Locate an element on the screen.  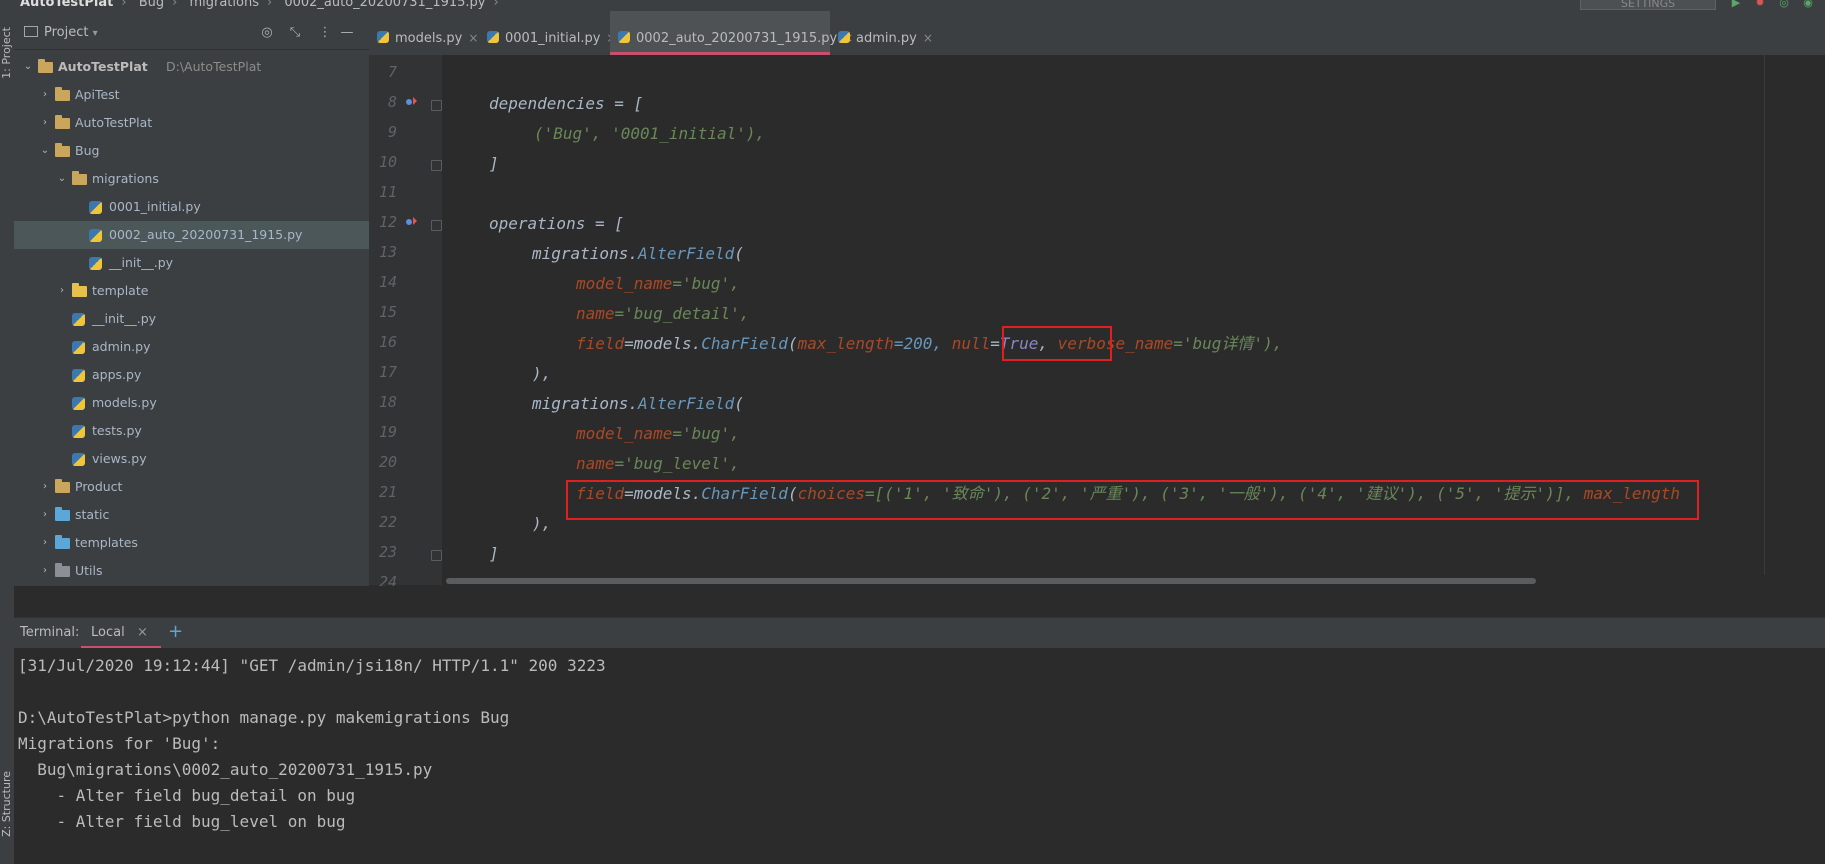
code-line-14: model_name='bug', is located at coordinates (658, 284).